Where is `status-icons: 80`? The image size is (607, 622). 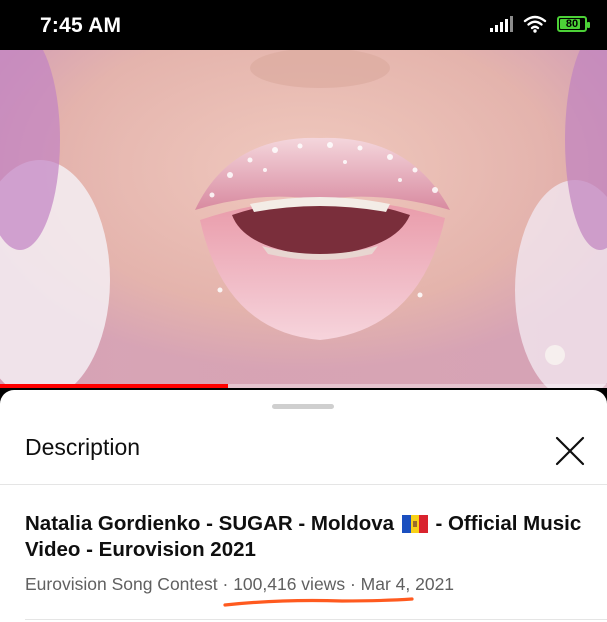
status-icons: 80 is located at coordinates (539, 24).